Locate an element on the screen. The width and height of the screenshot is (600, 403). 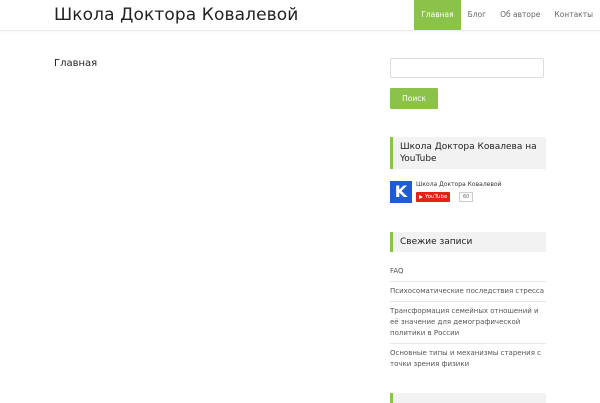
youtube-widget-title: Школа Доктора Ковалева на YouTube is located at coordinates (468, 153).